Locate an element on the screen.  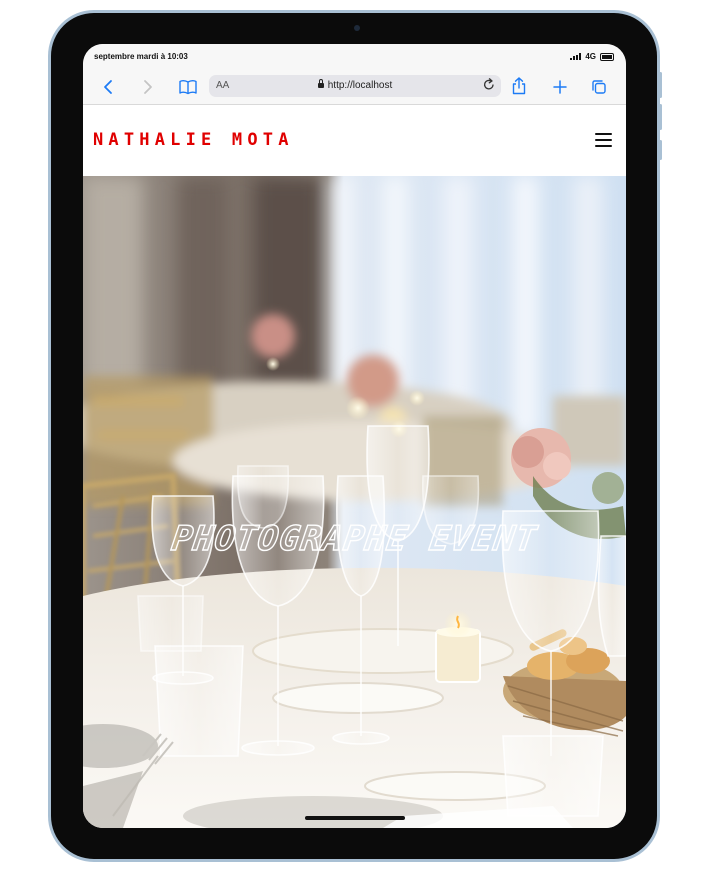
status-time: septembre mardi à 10:03 is located at coordinates (141, 56).